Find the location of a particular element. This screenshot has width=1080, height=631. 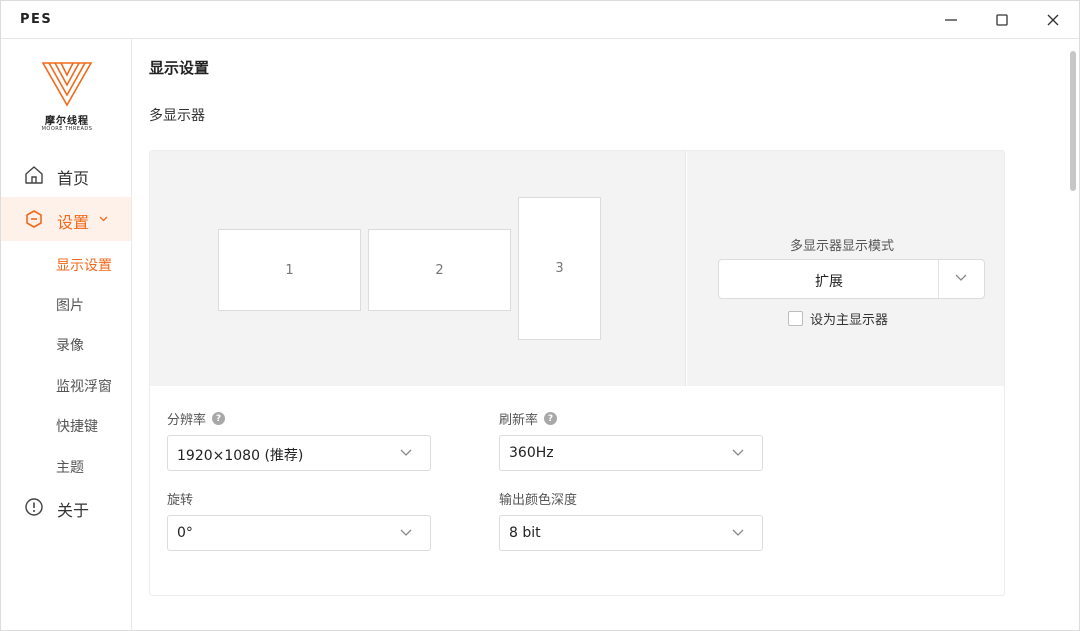

resolution-value: 1920×1080 (推荐) is located at coordinates (240, 456).